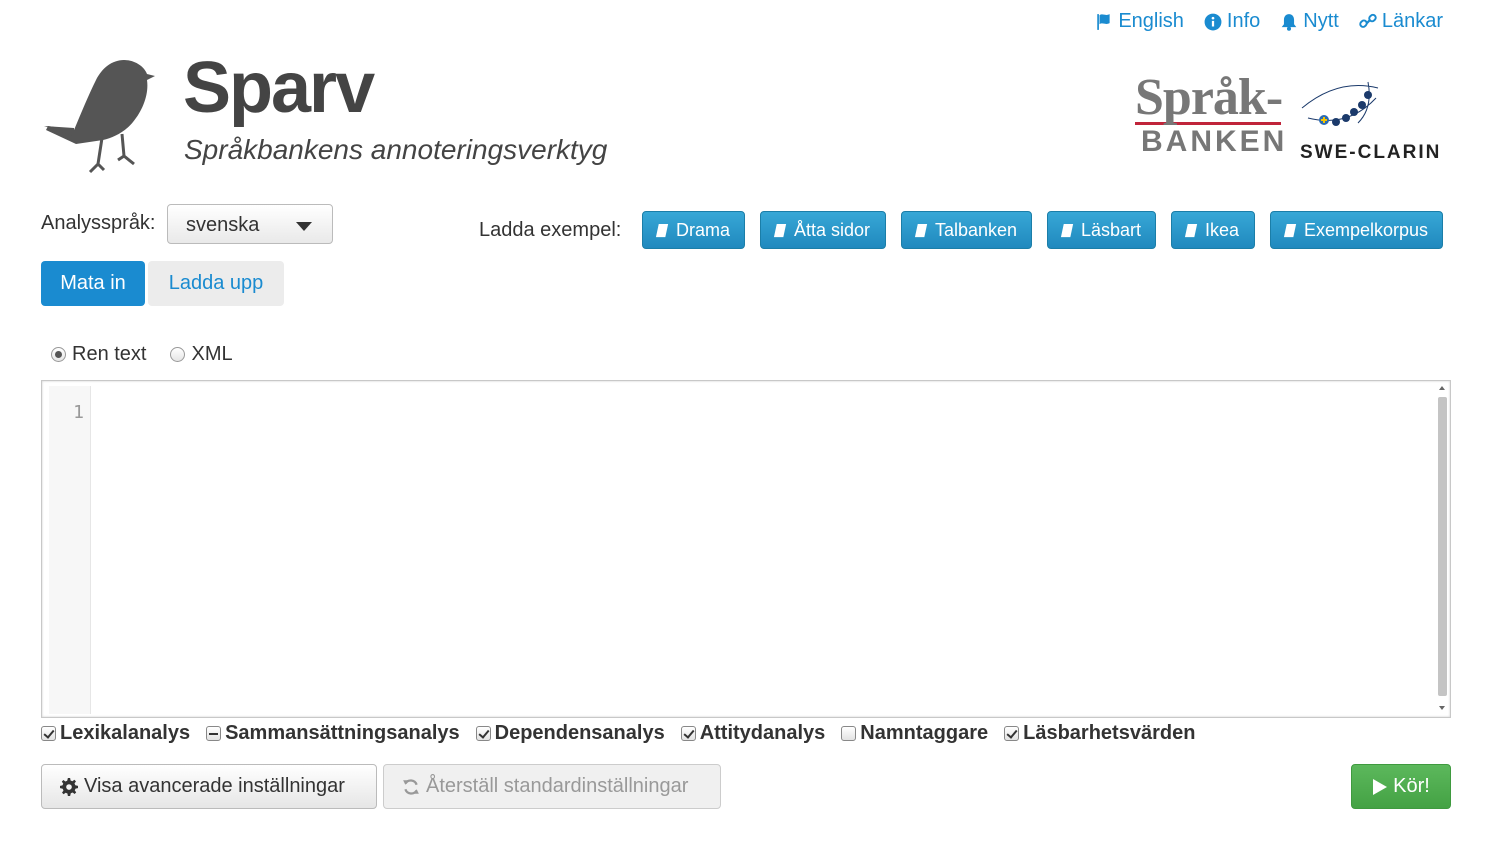 This screenshot has width=1495, height=844. Describe the element at coordinates (48, 733) in the screenshot. I see `checkbox-lexikalanalys` at that location.